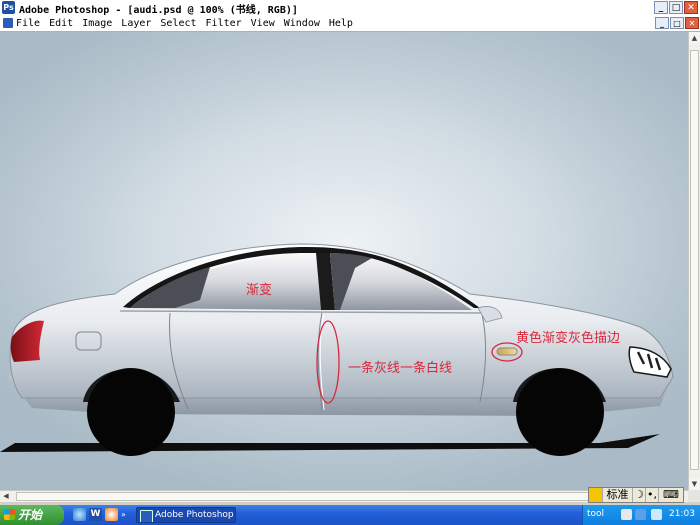 Image resolution: width=700 pixels, height=525 pixels. Describe the element at coordinates (568, 338) in the screenshot. I see `handle-annotation: 黄色渐变灰色描边` at that location.